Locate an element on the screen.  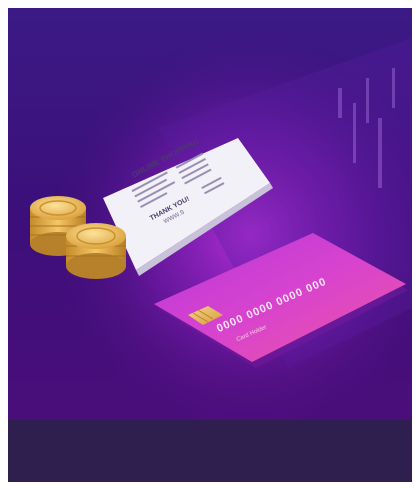
caption-bar is located at coordinates (210, 451).